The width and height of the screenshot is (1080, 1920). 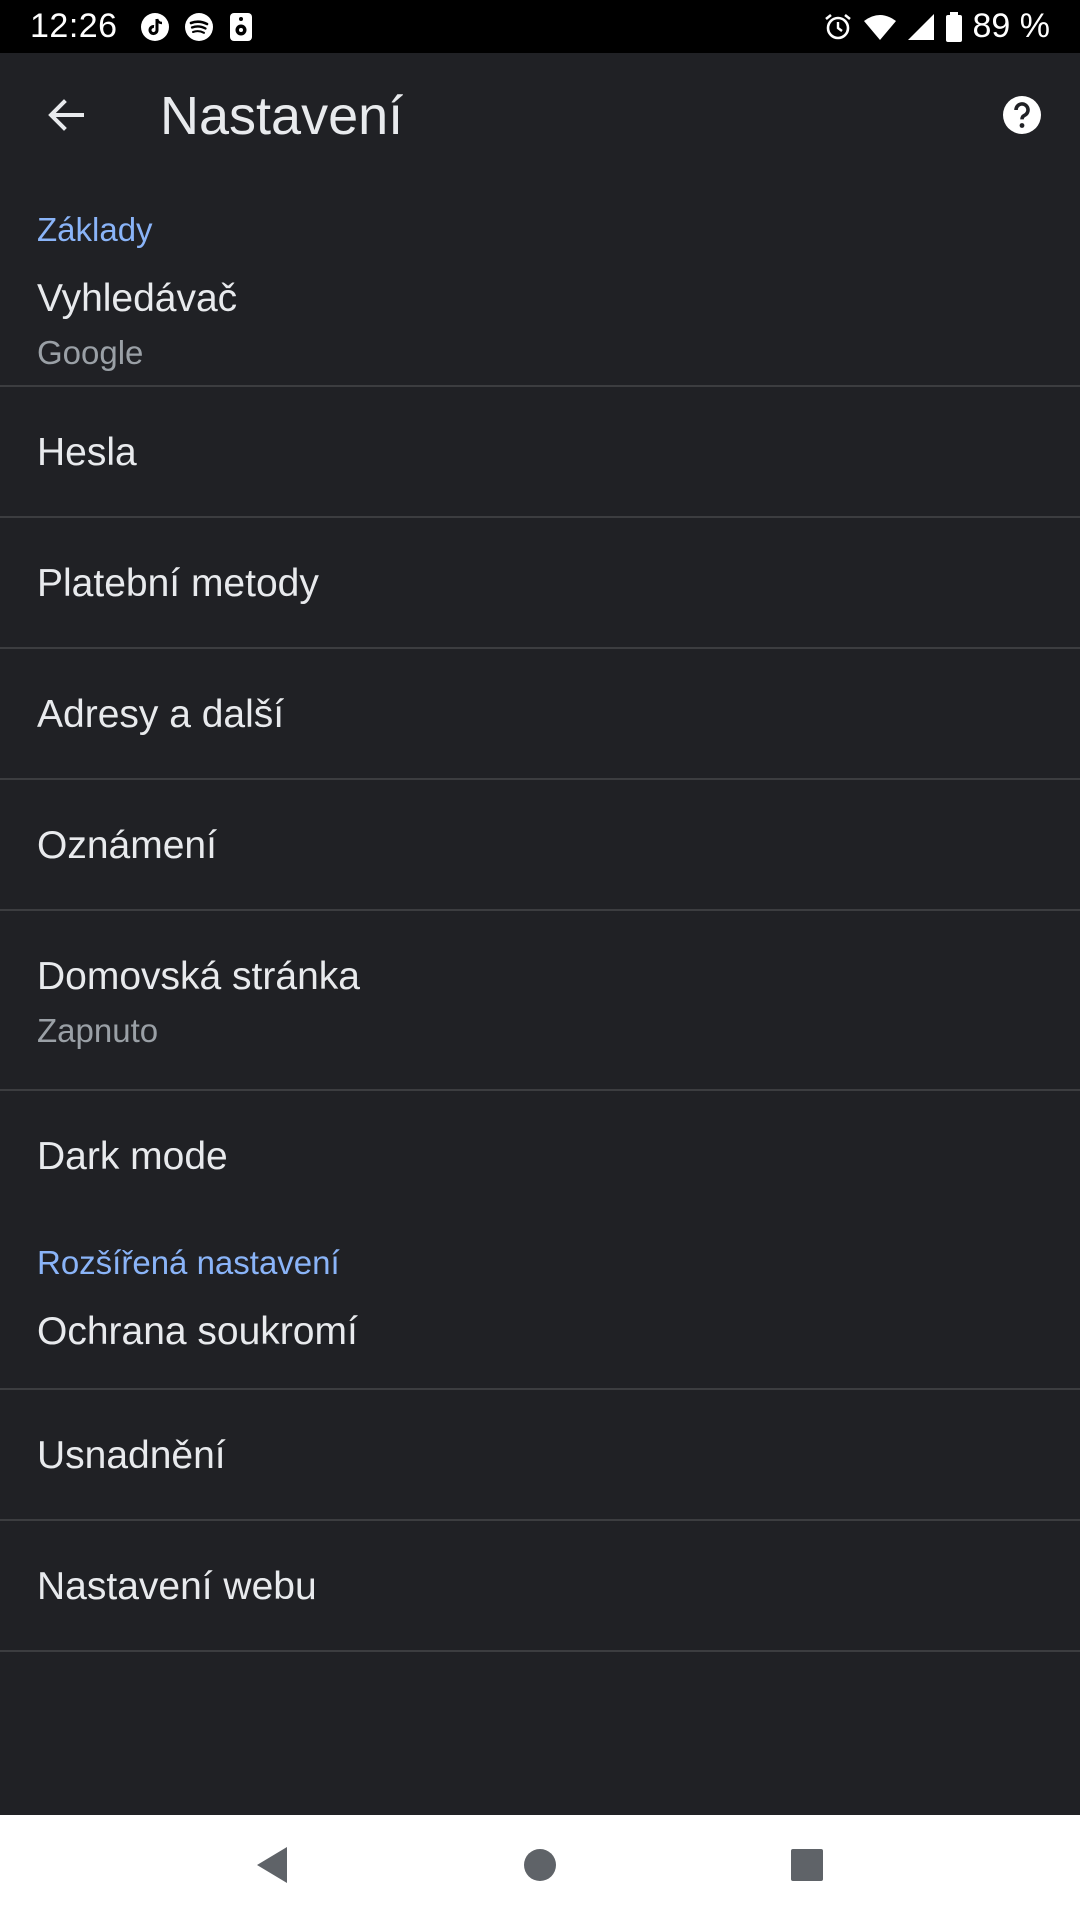 What do you see at coordinates (540, 714) in the screenshot?
I see `settings-item-addresses: Adresy a další` at bounding box center [540, 714].